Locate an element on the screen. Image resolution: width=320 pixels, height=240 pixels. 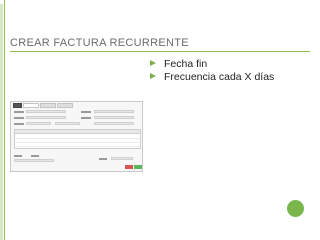
bullet-item: Frecuencia cada X días is located at coordinates (230, 77).